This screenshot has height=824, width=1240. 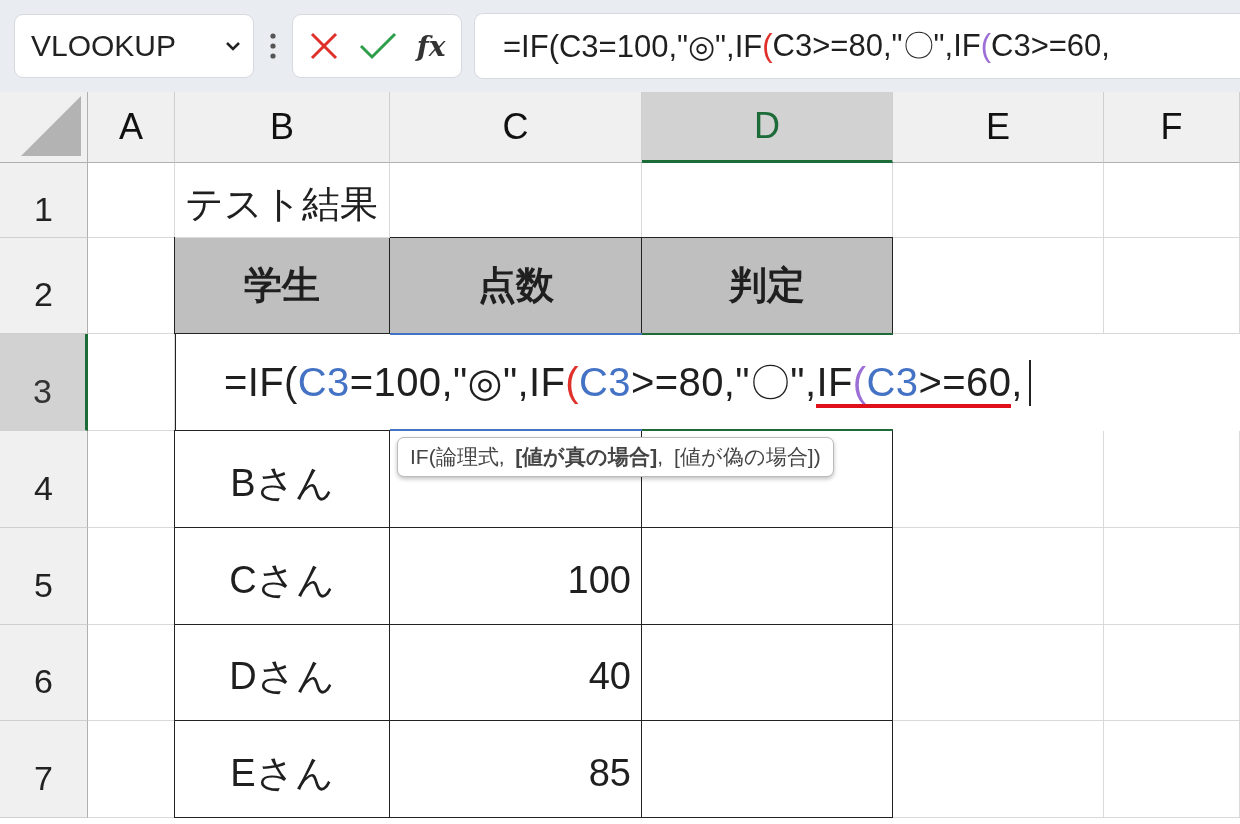 I want to click on table-header: 点数, so click(x=515, y=285).